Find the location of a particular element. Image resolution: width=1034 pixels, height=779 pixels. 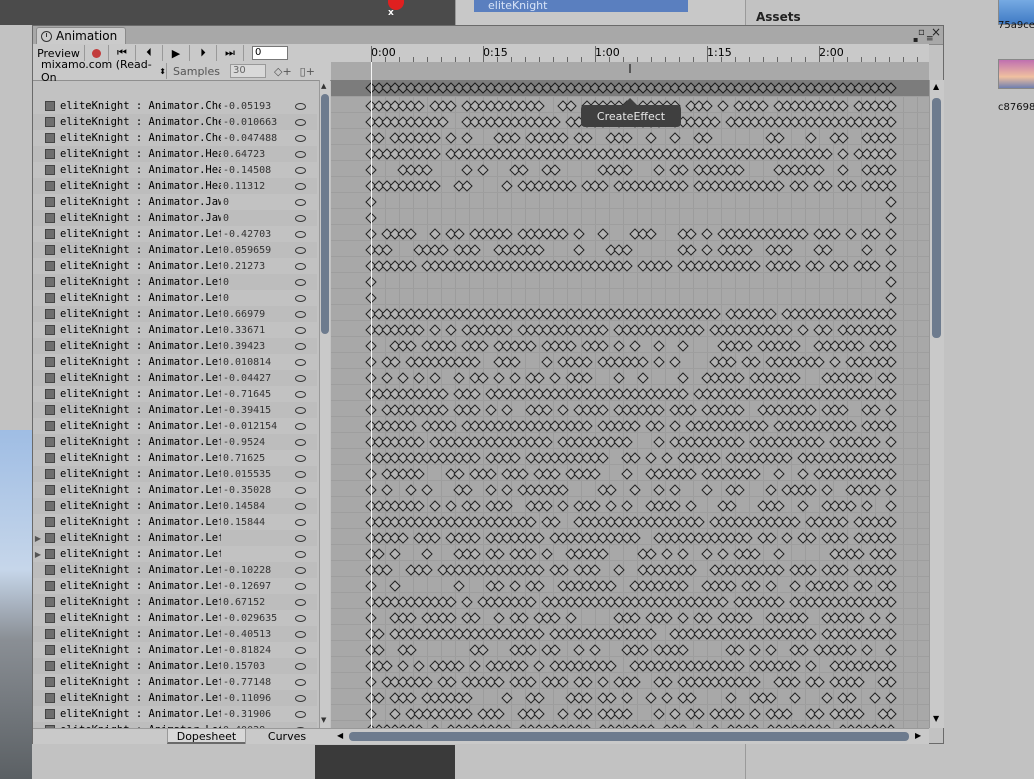

property-row: eliteKnight : Animator.Jaw Lo0 is located at coordinates (175, 218).